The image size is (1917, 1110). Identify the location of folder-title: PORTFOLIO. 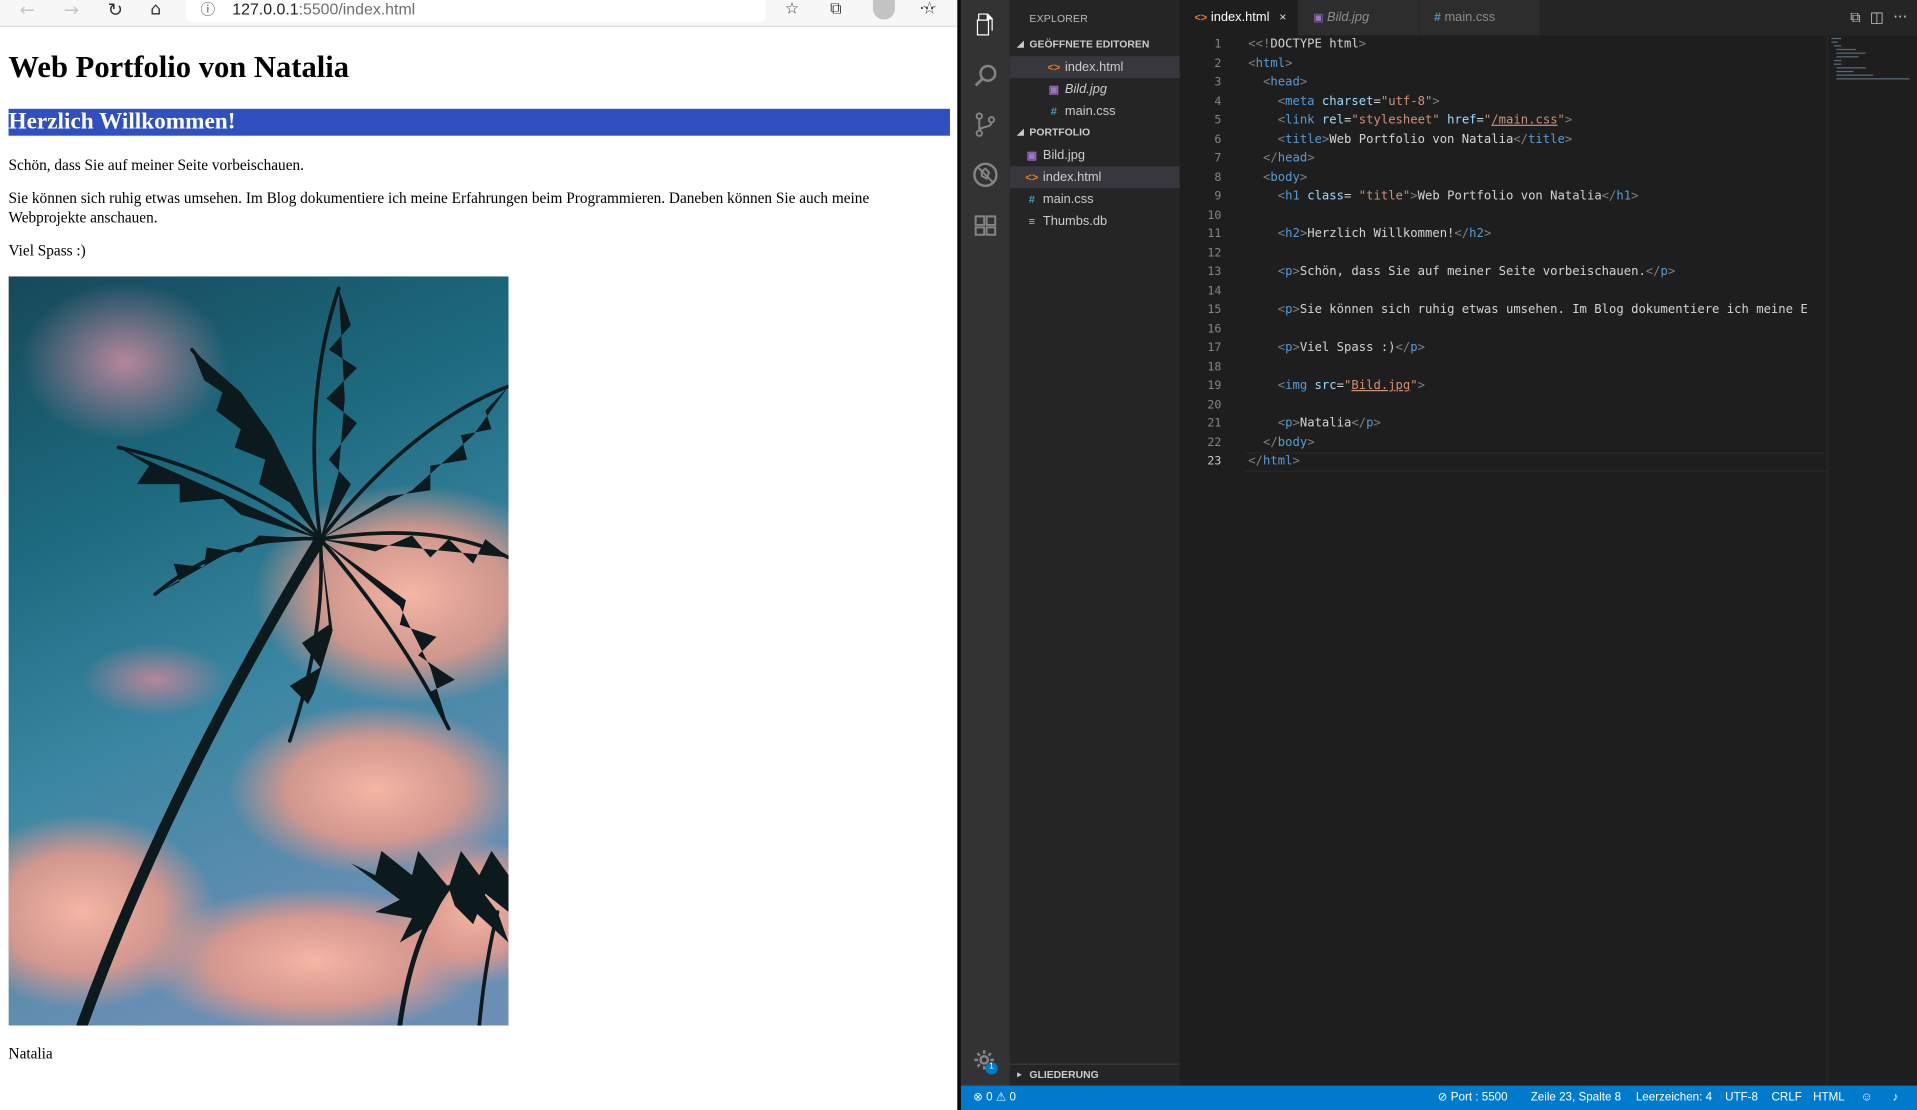
(1060, 132).